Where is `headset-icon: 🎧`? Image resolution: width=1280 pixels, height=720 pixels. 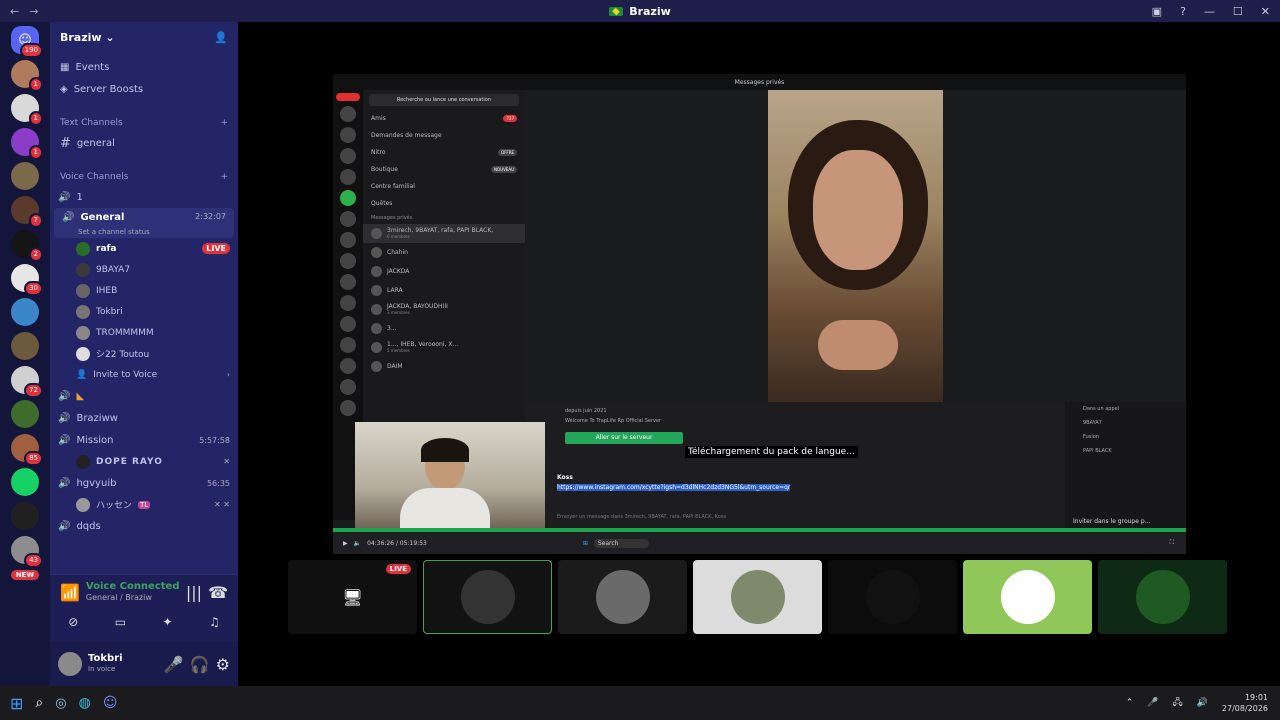
headset-icon: 🎧 is located at coordinates (200, 664).